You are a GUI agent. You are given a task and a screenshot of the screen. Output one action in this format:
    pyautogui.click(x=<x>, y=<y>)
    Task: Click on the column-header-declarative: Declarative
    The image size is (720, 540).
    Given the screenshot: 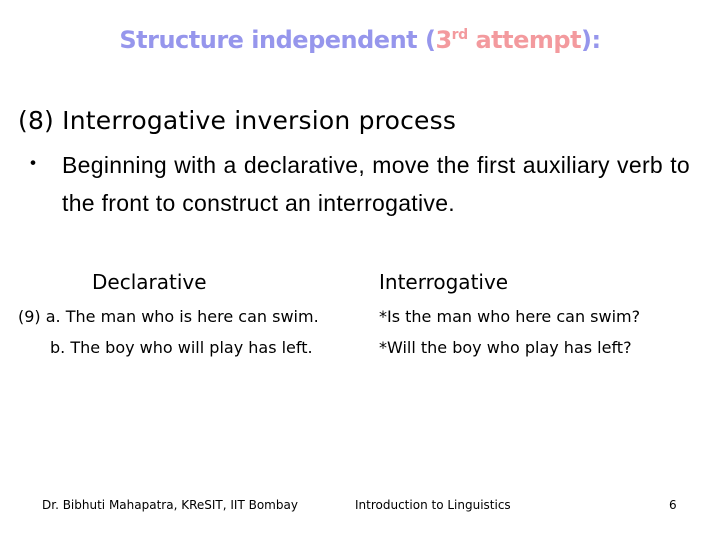 What is the action you would take?
    pyautogui.click(x=149, y=282)
    